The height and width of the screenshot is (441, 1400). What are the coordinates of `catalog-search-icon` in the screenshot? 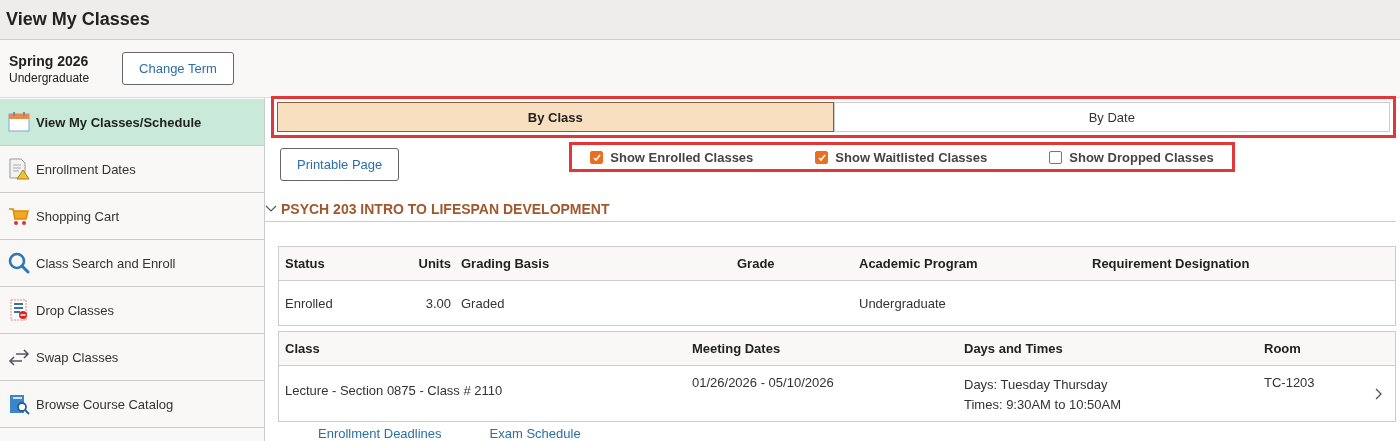 It's located at (19, 404).